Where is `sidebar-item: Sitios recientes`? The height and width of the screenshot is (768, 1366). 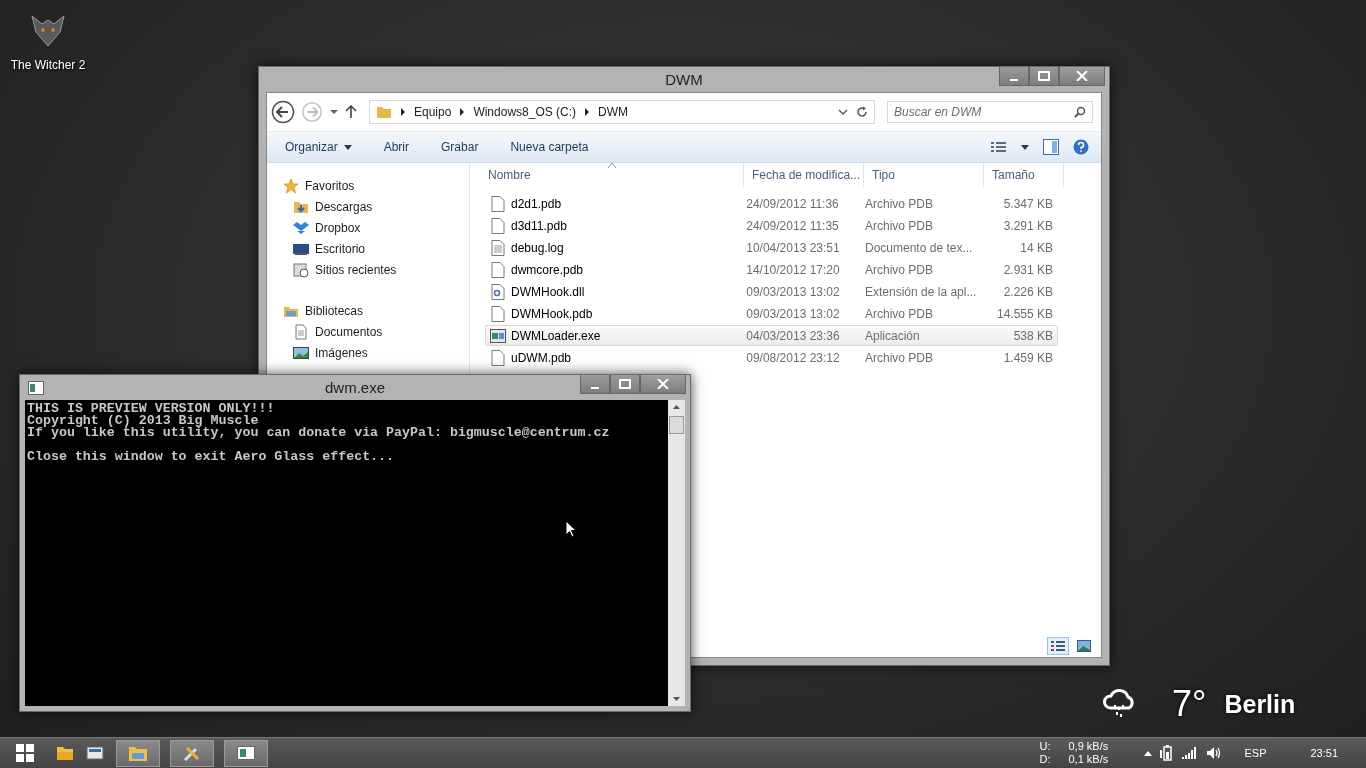
sidebar-item: Sitios recientes is located at coordinates (368, 269).